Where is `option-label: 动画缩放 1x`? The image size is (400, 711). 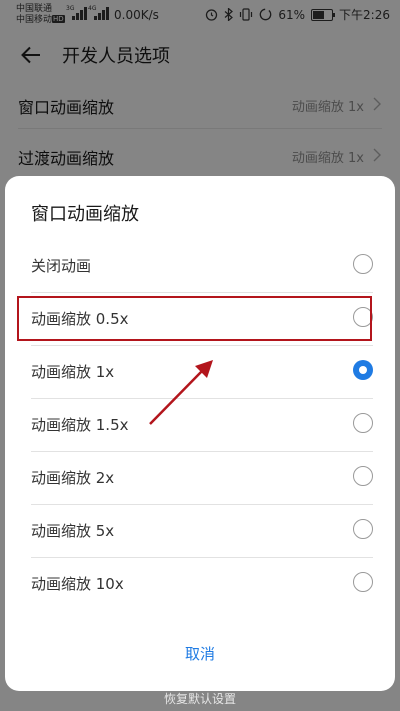
option-label: 动画缩放 1x is located at coordinates (73, 372).